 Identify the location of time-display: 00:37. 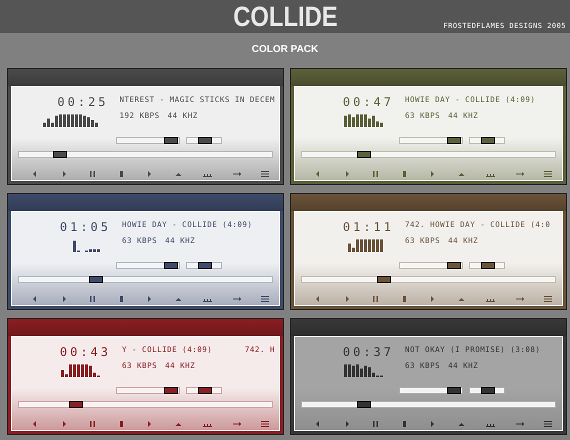
(368, 352).